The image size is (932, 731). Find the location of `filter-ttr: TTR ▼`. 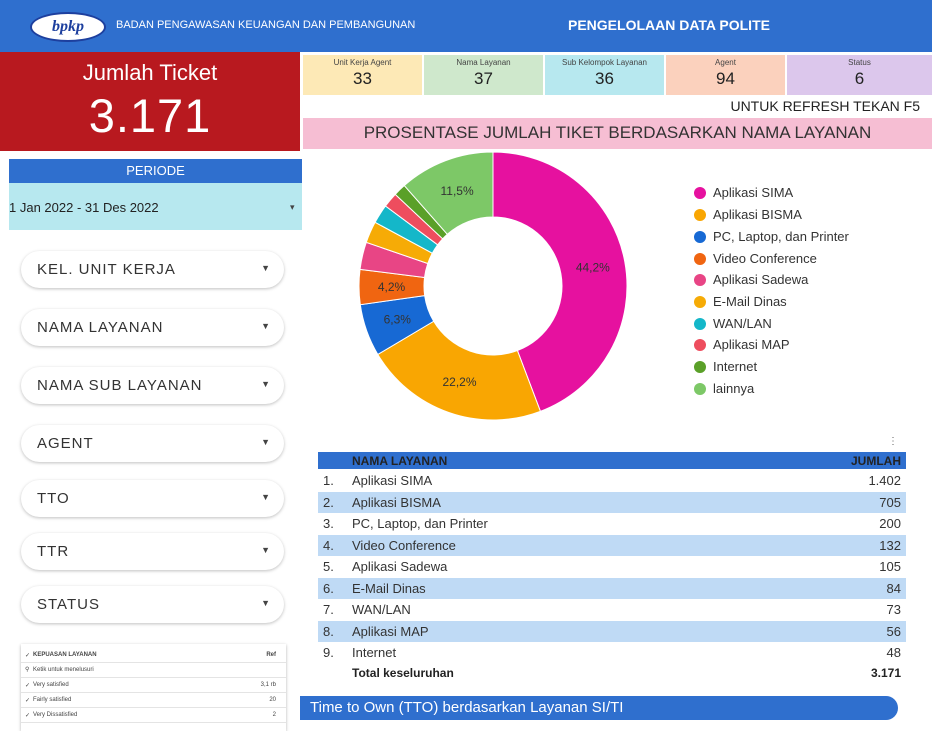

filter-ttr: TTR ▼ is located at coordinates (152, 551).